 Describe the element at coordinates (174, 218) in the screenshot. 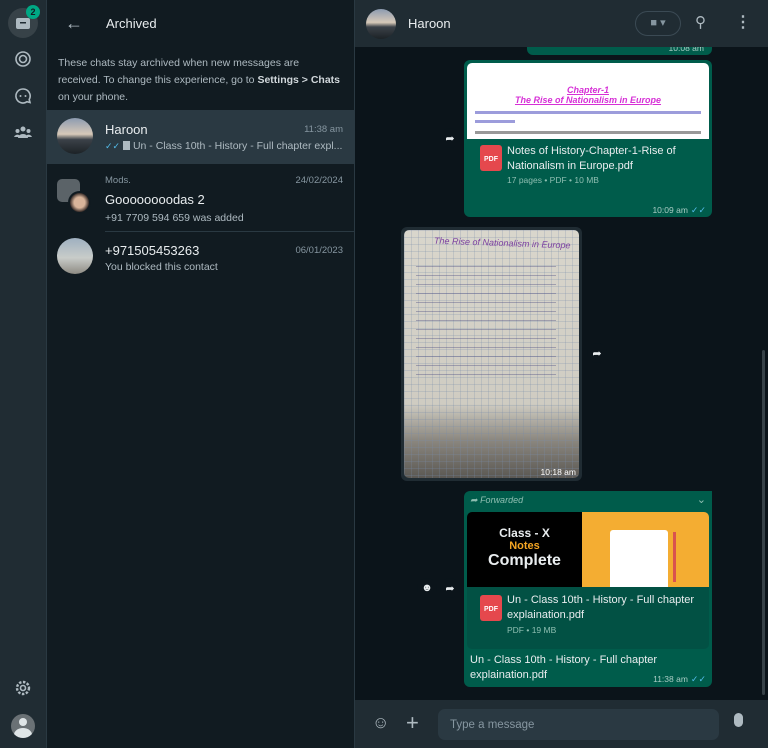

I see `chat-preview: +91 7709 594 659 was added` at that location.